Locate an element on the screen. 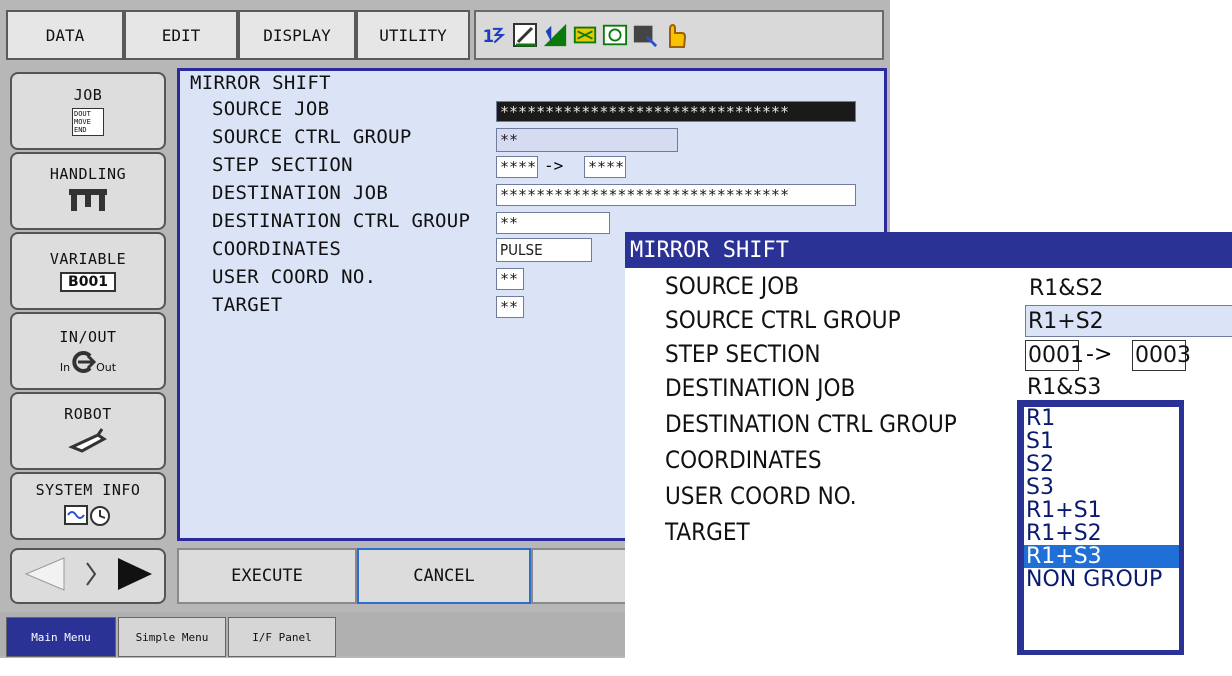 The height and width of the screenshot is (676, 1232). job-label: JOB is located at coordinates (88, 95).